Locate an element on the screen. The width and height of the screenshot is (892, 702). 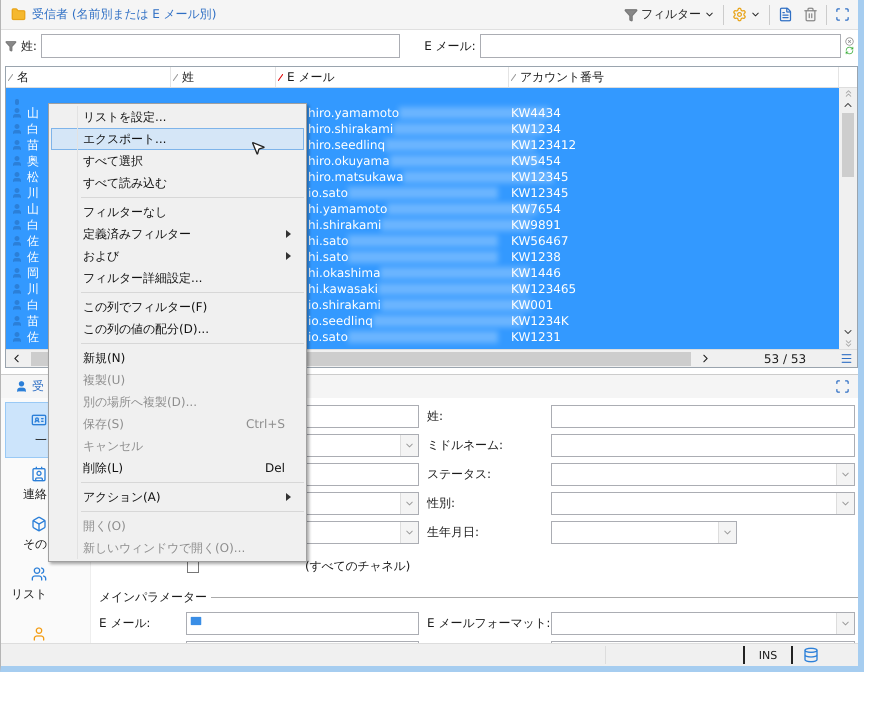
folder-icon is located at coordinates (18, 14).